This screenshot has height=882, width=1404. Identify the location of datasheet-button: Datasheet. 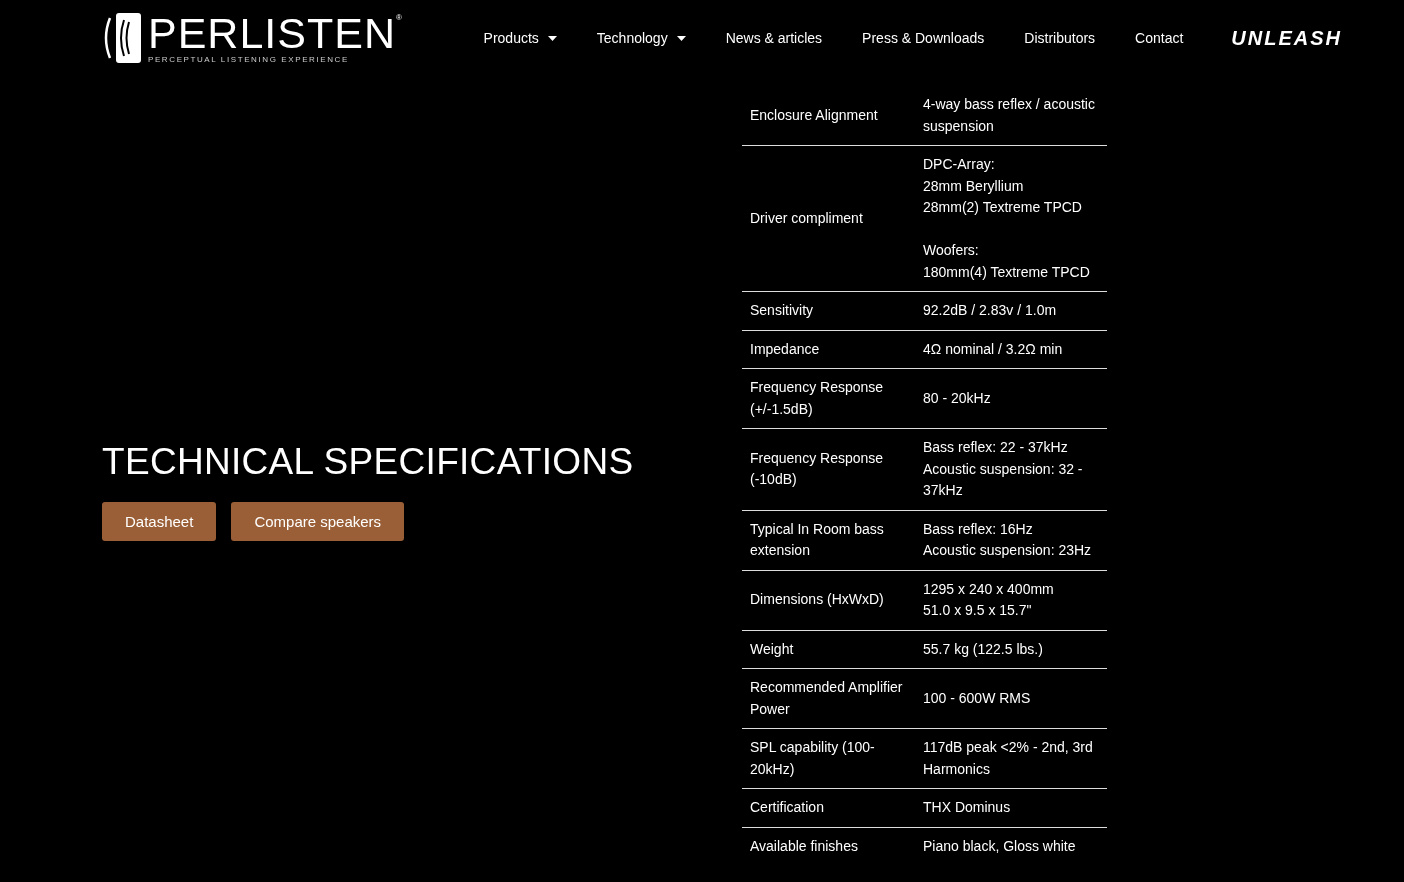
(159, 521).